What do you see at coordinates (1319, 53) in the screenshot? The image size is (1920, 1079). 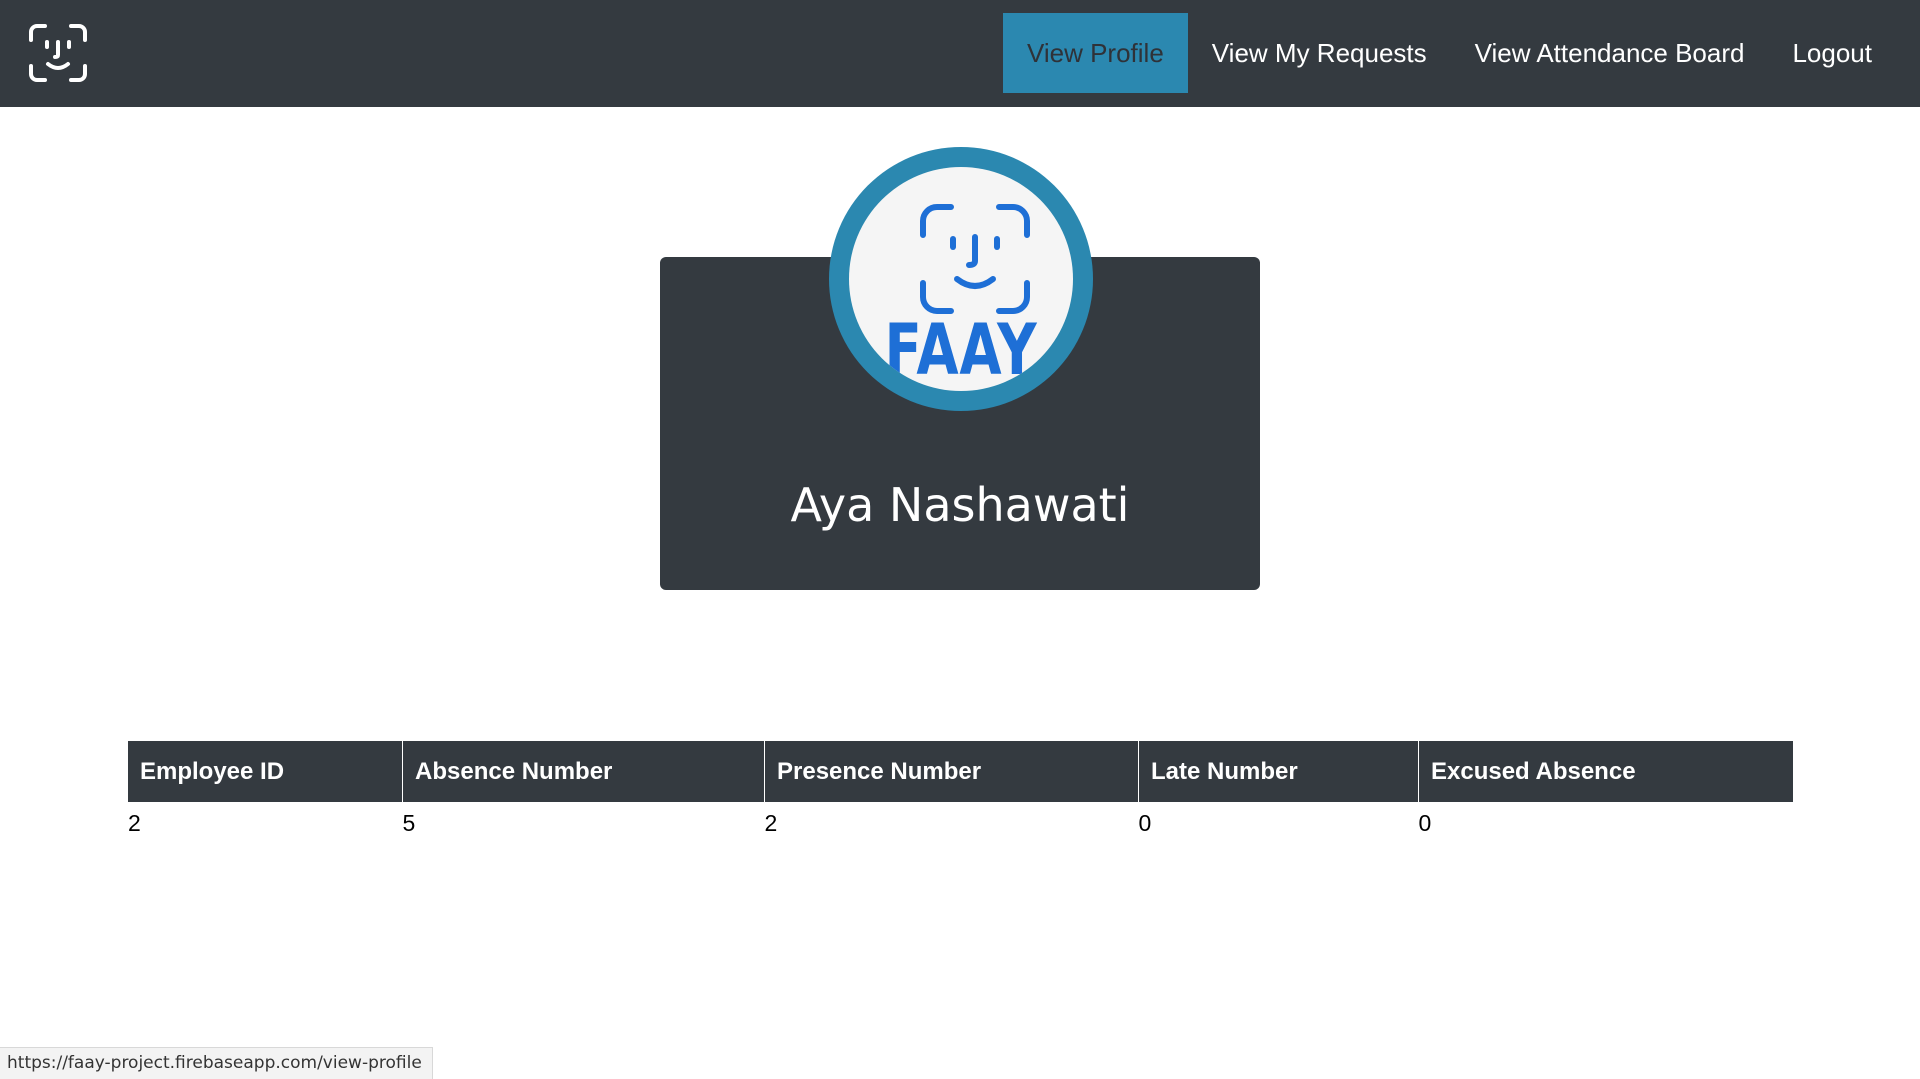 I see `nav-view-my-requests: View My Requests` at bounding box center [1319, 53].